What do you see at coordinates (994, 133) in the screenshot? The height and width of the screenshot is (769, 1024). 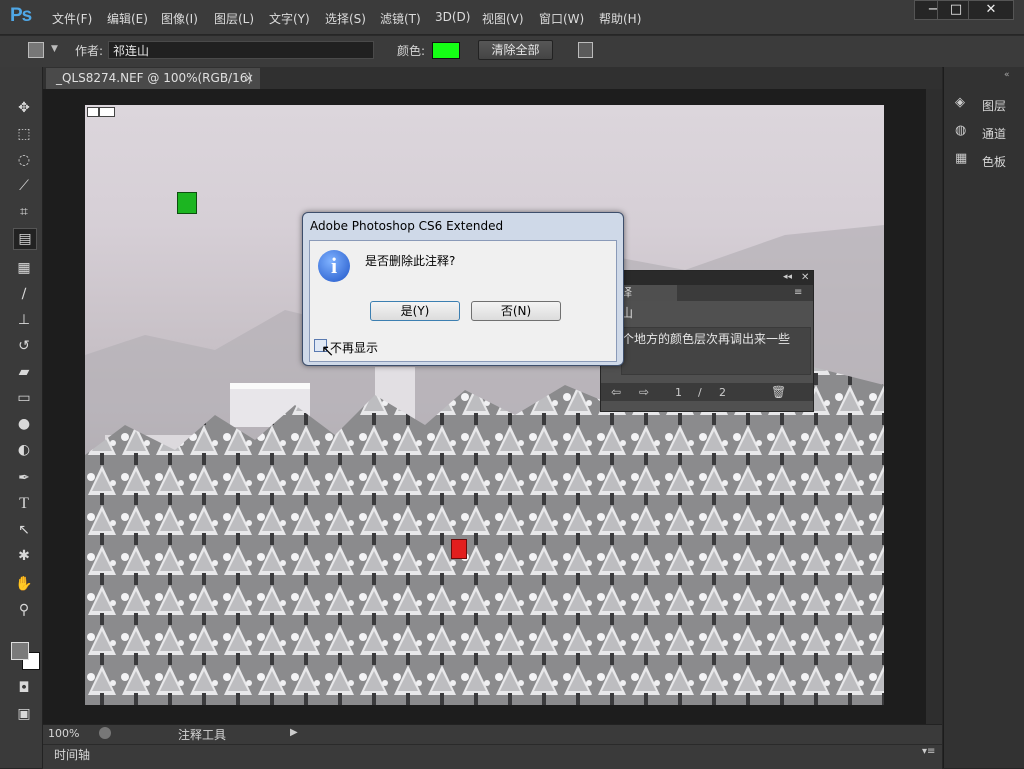 I see `panel-channels: 通道` at bounding box center [994, 133].